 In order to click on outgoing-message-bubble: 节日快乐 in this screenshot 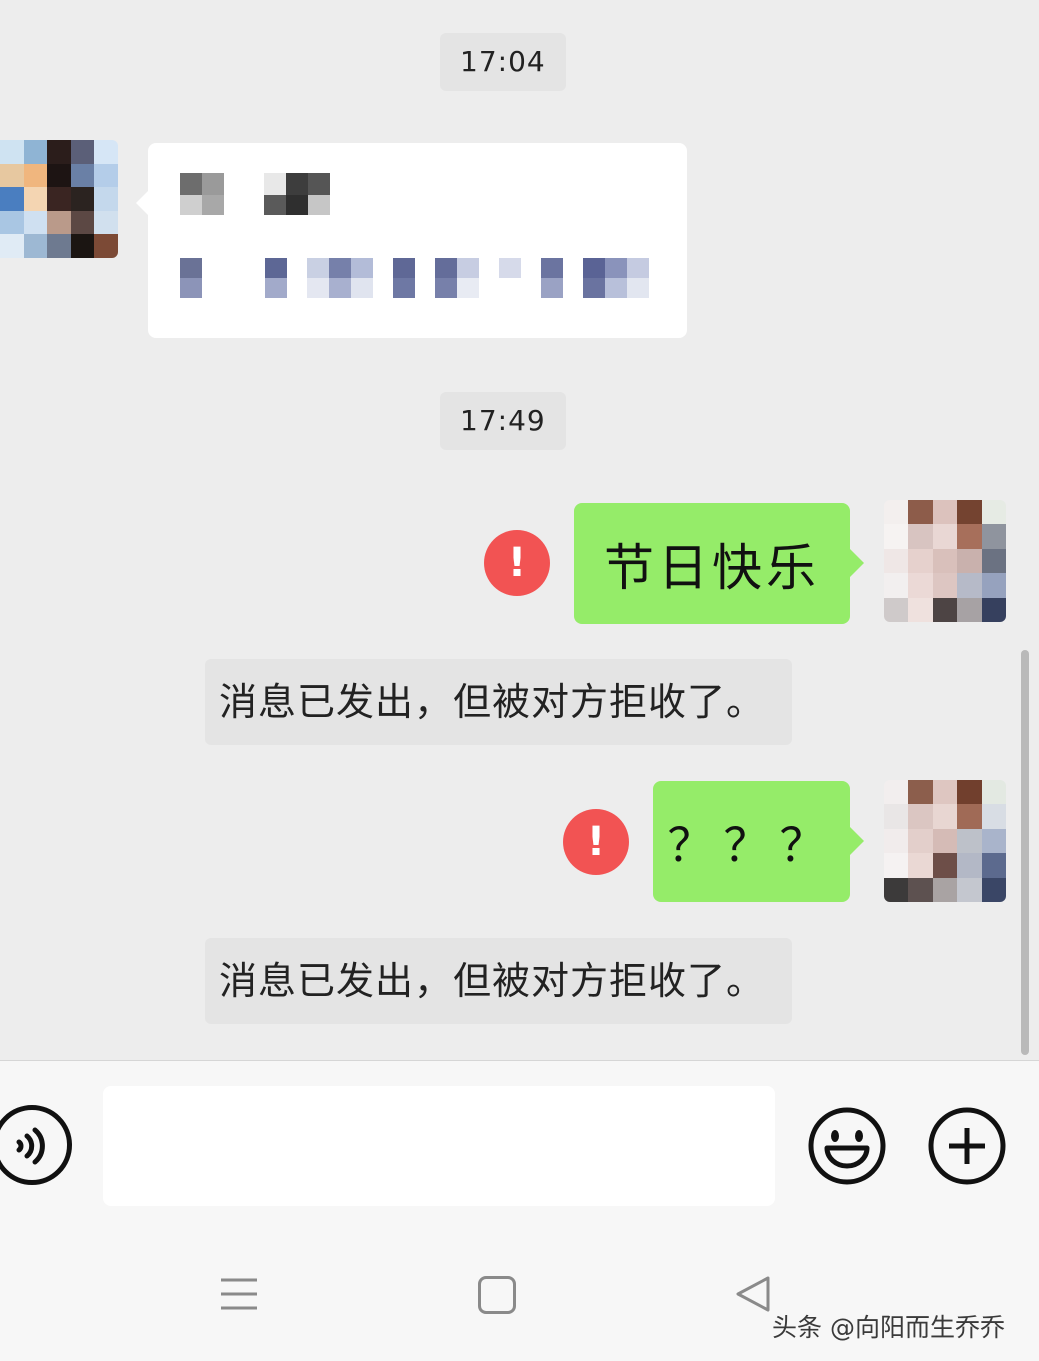, I will do `click(719, 563)`.